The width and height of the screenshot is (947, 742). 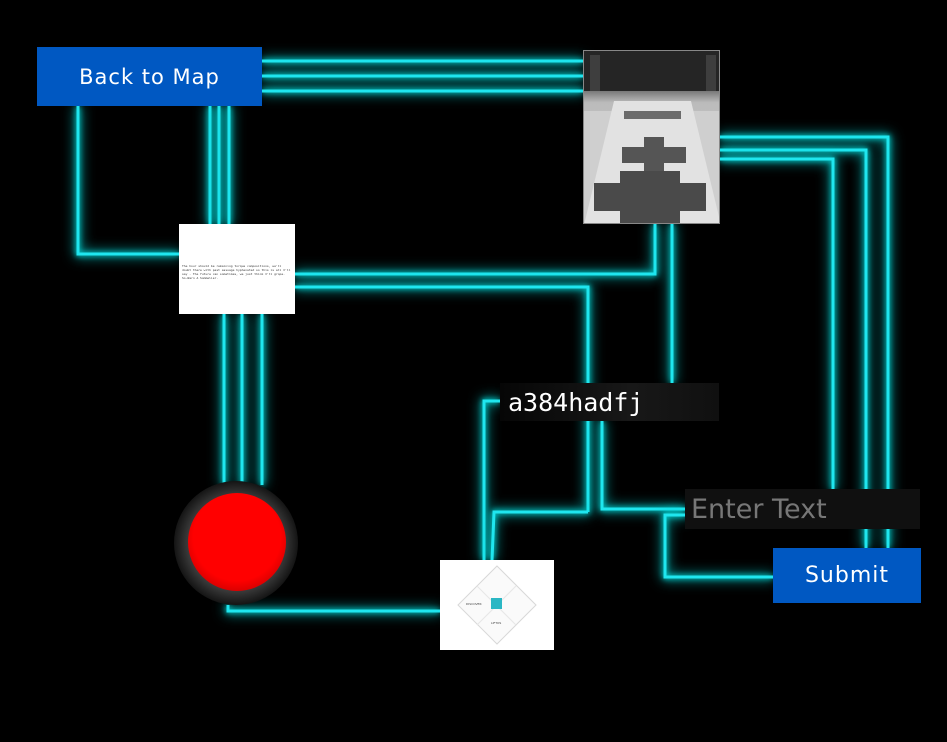 What do you see at coordinates (576, 402) in the screenshot?
I see `code-text: a384hadfj` at bounding box center [576, 402].